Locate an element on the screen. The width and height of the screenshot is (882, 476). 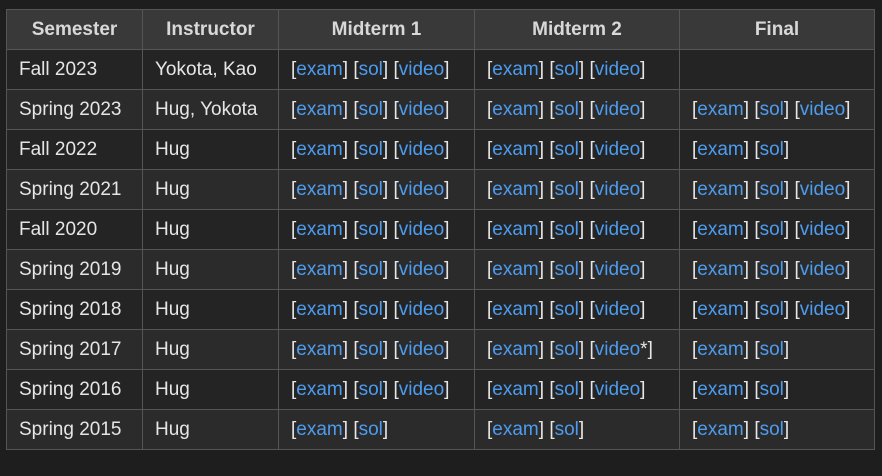
final-cell: [exam] [sol] [video] is located at coordinates (777, 269).